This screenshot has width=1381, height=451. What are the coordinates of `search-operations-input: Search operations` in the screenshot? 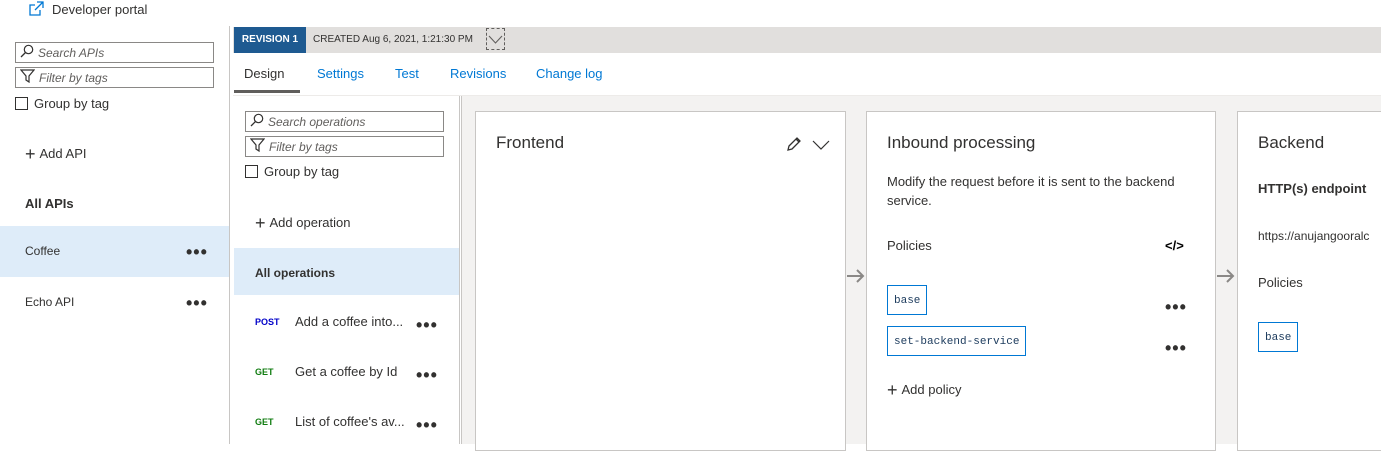 It's located at (344, 121).